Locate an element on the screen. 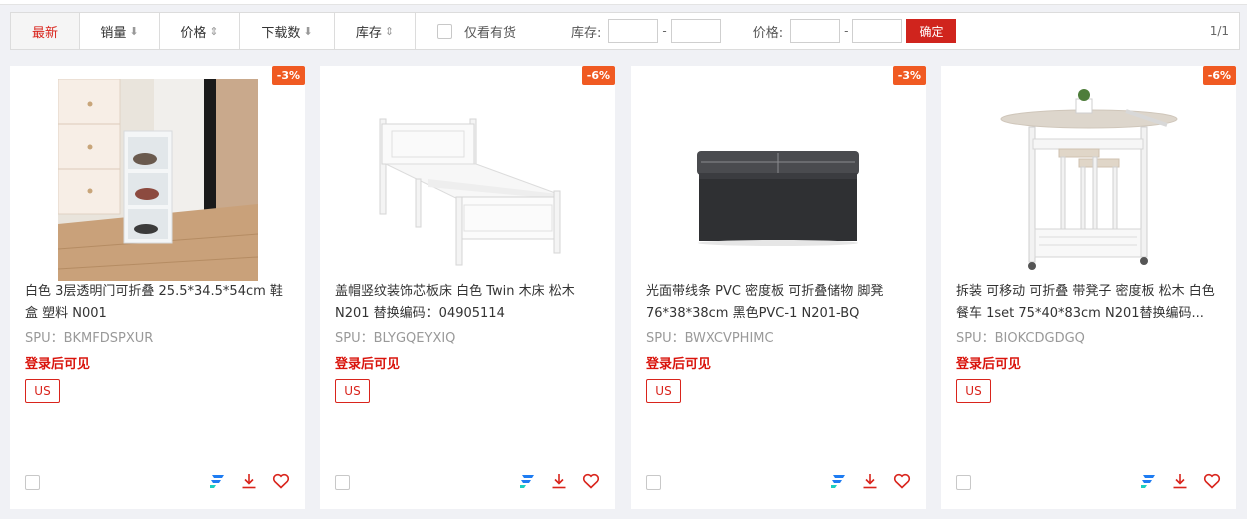  sort-price: 价格 ⇕ is located at coordinates (200, 31).